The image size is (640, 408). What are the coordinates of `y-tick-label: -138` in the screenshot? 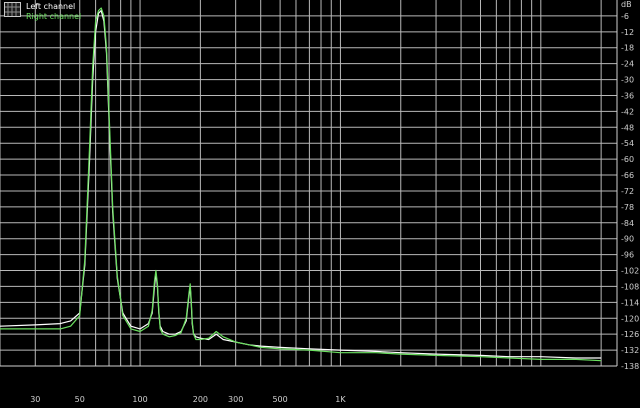 It's located at (630, 366).